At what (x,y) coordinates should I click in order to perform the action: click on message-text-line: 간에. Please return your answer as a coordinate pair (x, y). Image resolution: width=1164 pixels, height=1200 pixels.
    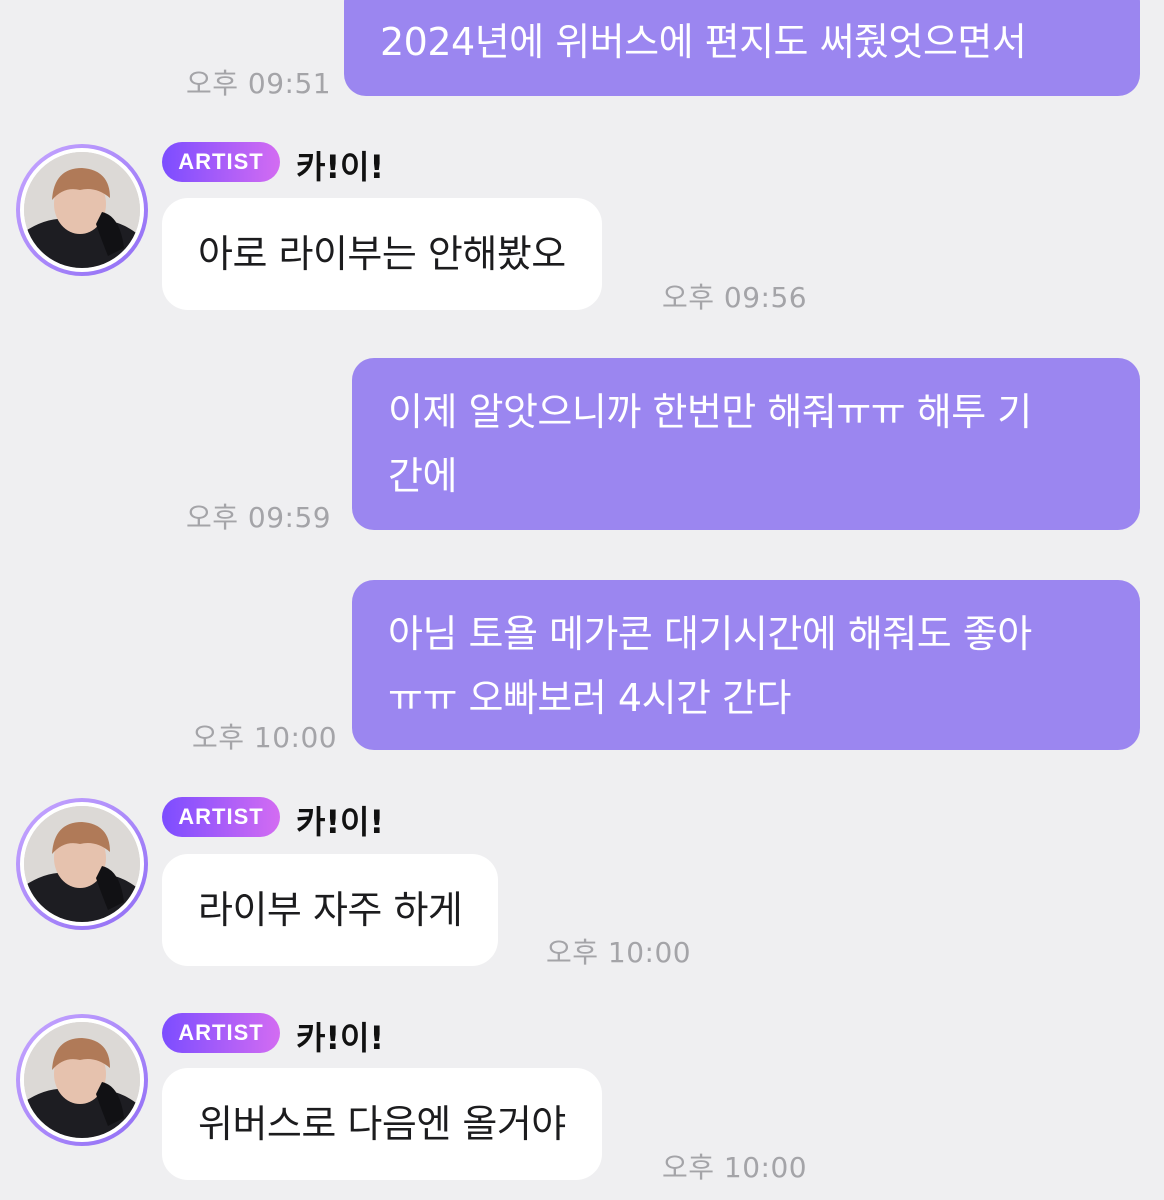
    Looking at the image, I should click on (422, 476).